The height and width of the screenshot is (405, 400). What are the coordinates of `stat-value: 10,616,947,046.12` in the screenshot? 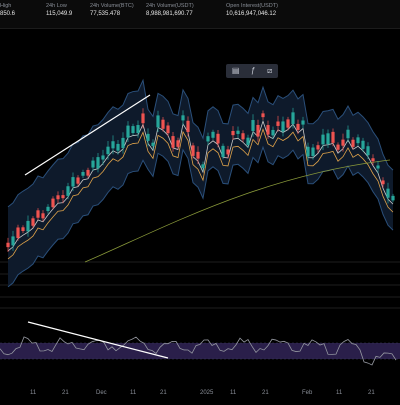 It's located at (251, 14).